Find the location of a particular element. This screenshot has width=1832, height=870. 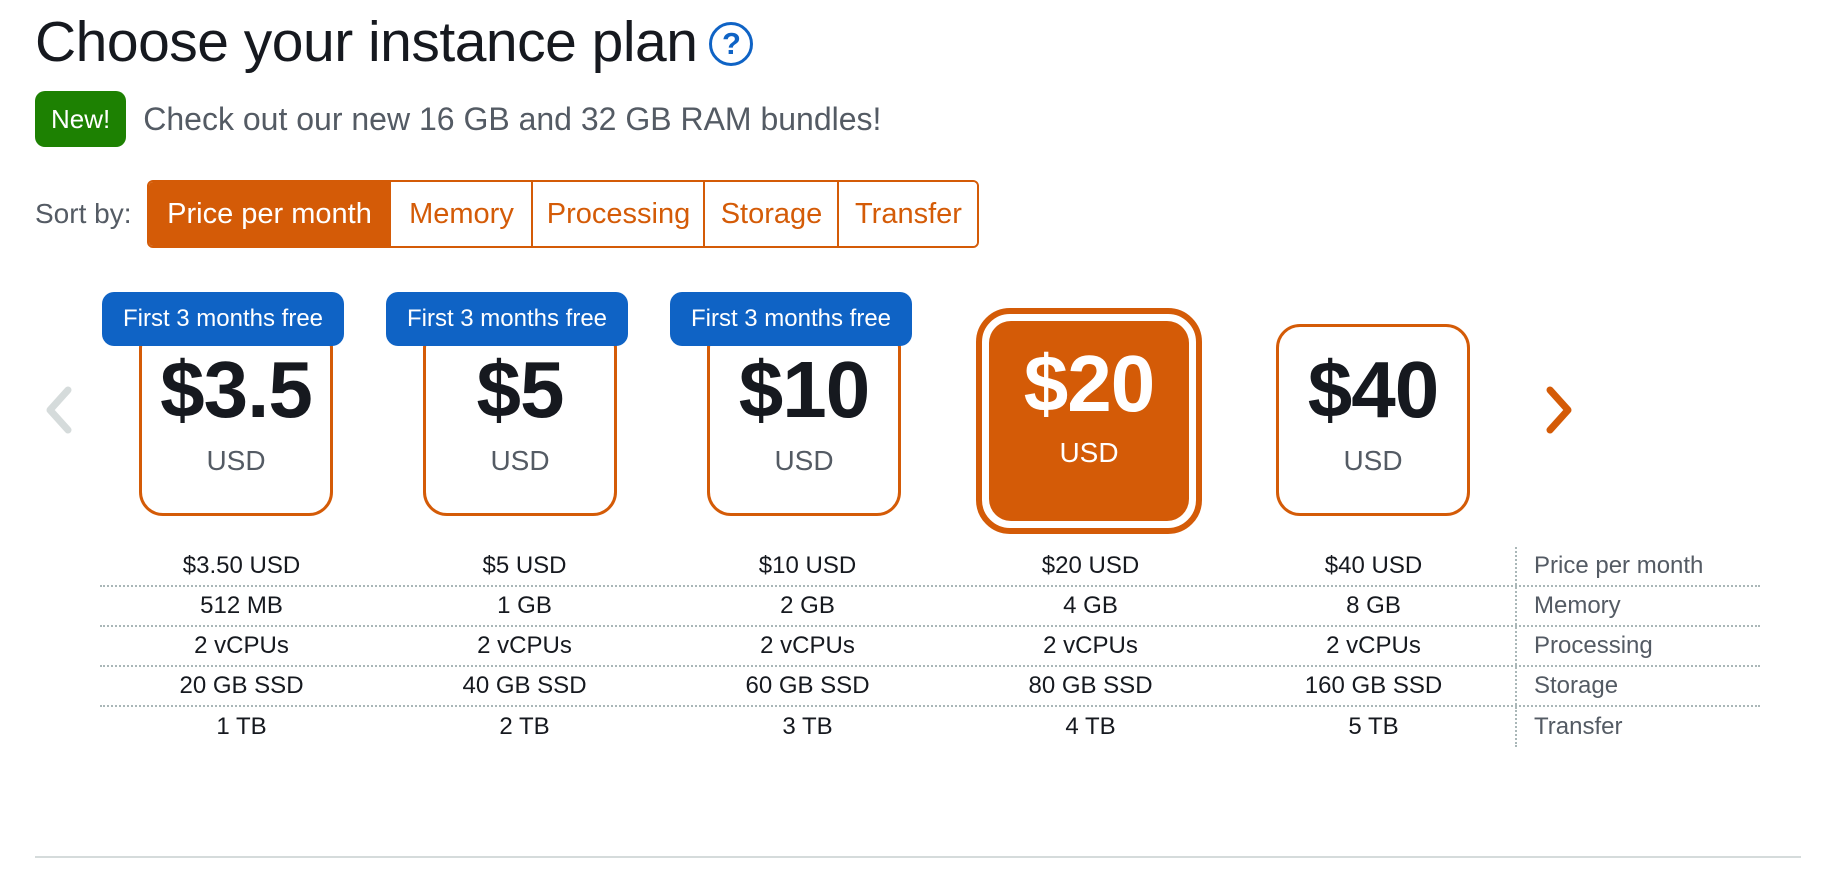

sort-option-transfer: Transfer is located at coordinates (907, 214).